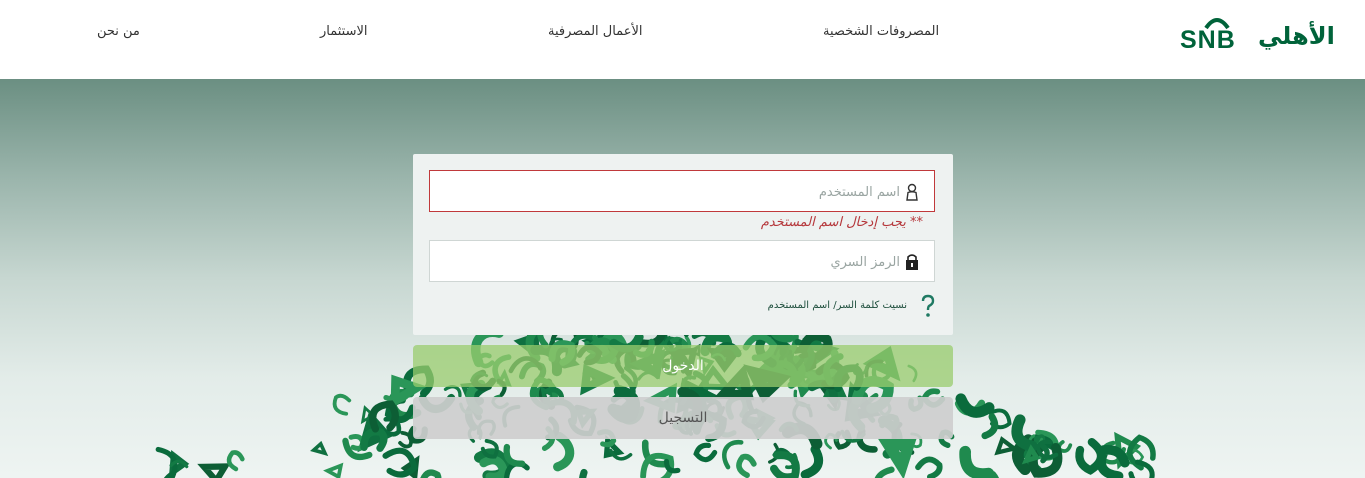  Describe the element at coordinates (683, 366) in the screenshot. I see `login-button: الدخول` at that location.